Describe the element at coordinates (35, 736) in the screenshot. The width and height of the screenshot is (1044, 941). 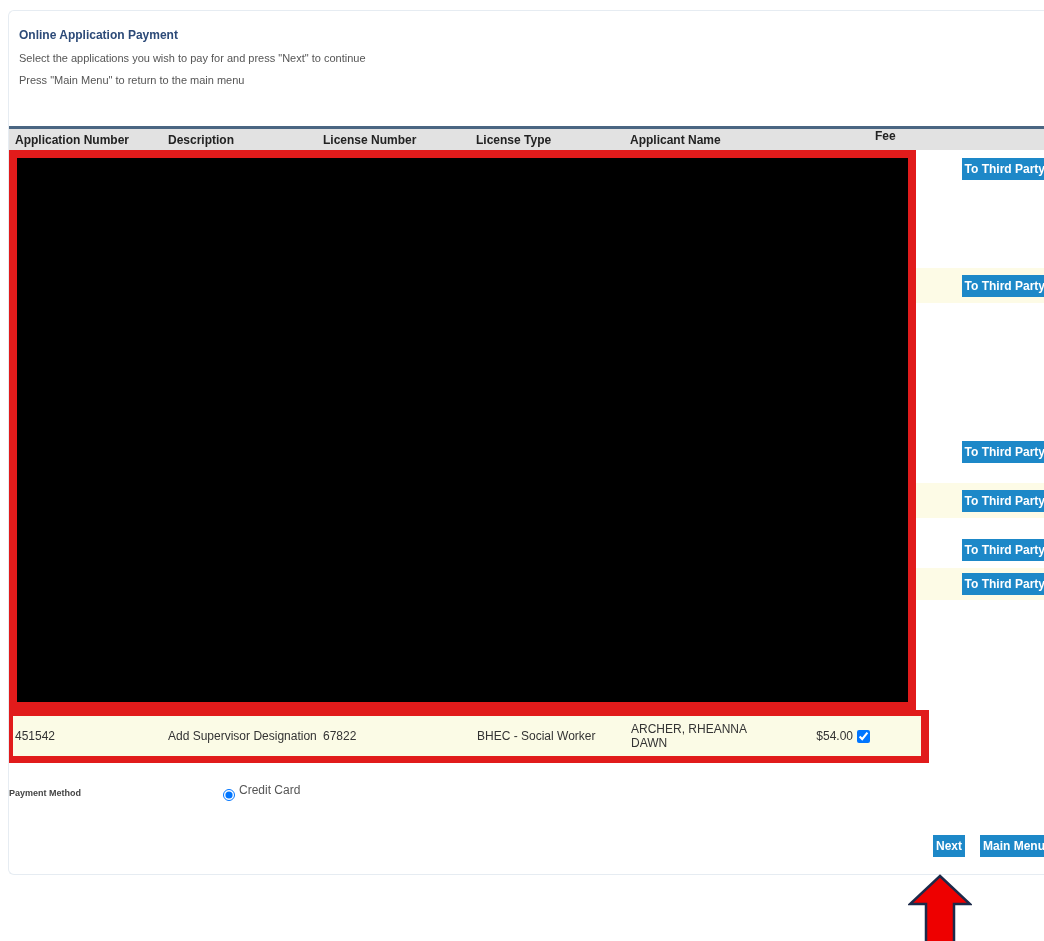
I see `table-cell-text: 451542` at that location.